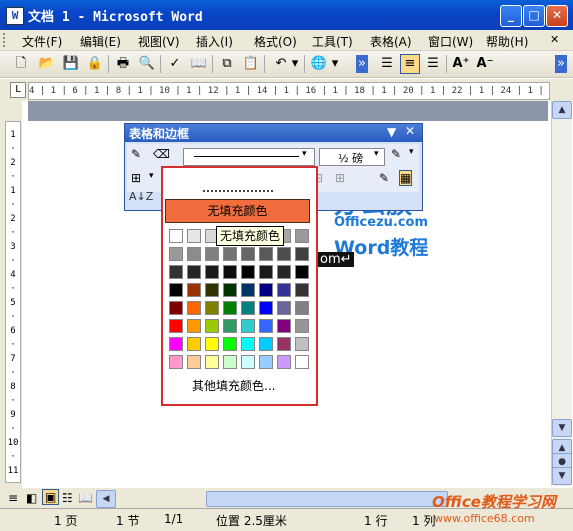 The height and width of the screenshot is (531, 573). What do you see at coordinates (406, 178) in the screenshot?
I see `show-gridlines-icon: ▦` at bounding box center [406, 178].